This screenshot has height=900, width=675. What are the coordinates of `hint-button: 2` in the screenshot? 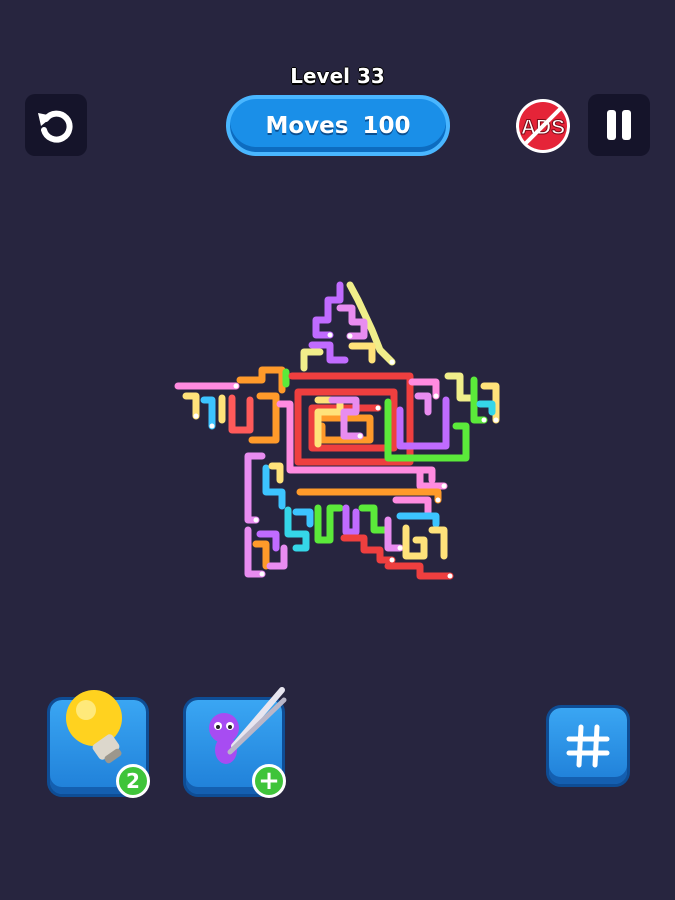 It's located at (100, 744).